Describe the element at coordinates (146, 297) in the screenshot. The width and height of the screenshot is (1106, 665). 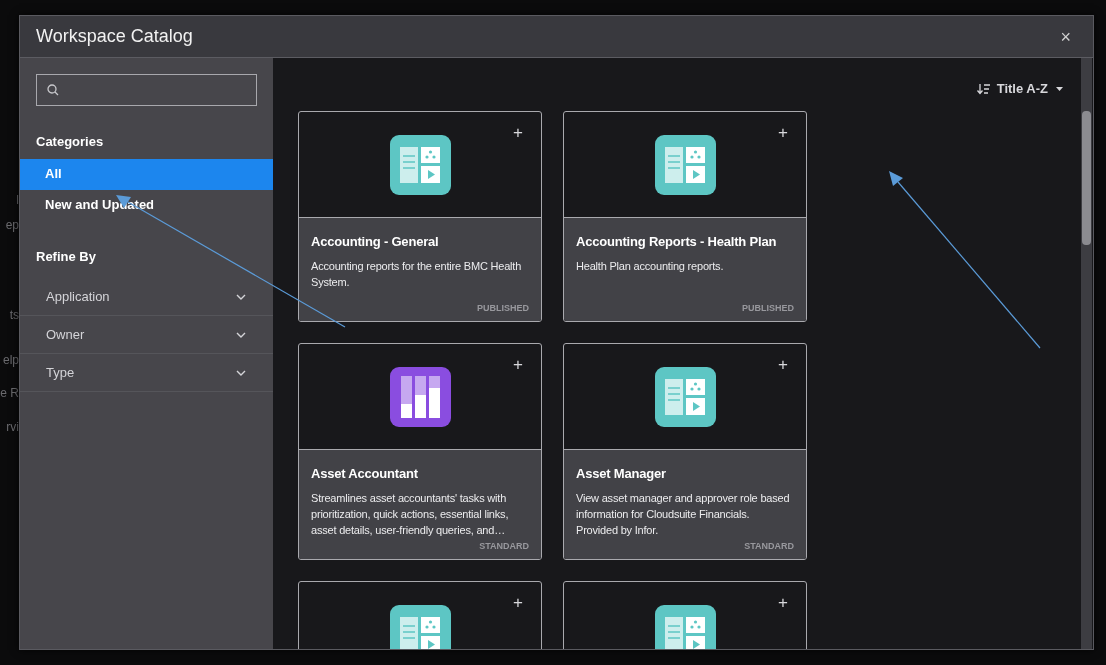
I see `filter-dropdown: Application` at that location.